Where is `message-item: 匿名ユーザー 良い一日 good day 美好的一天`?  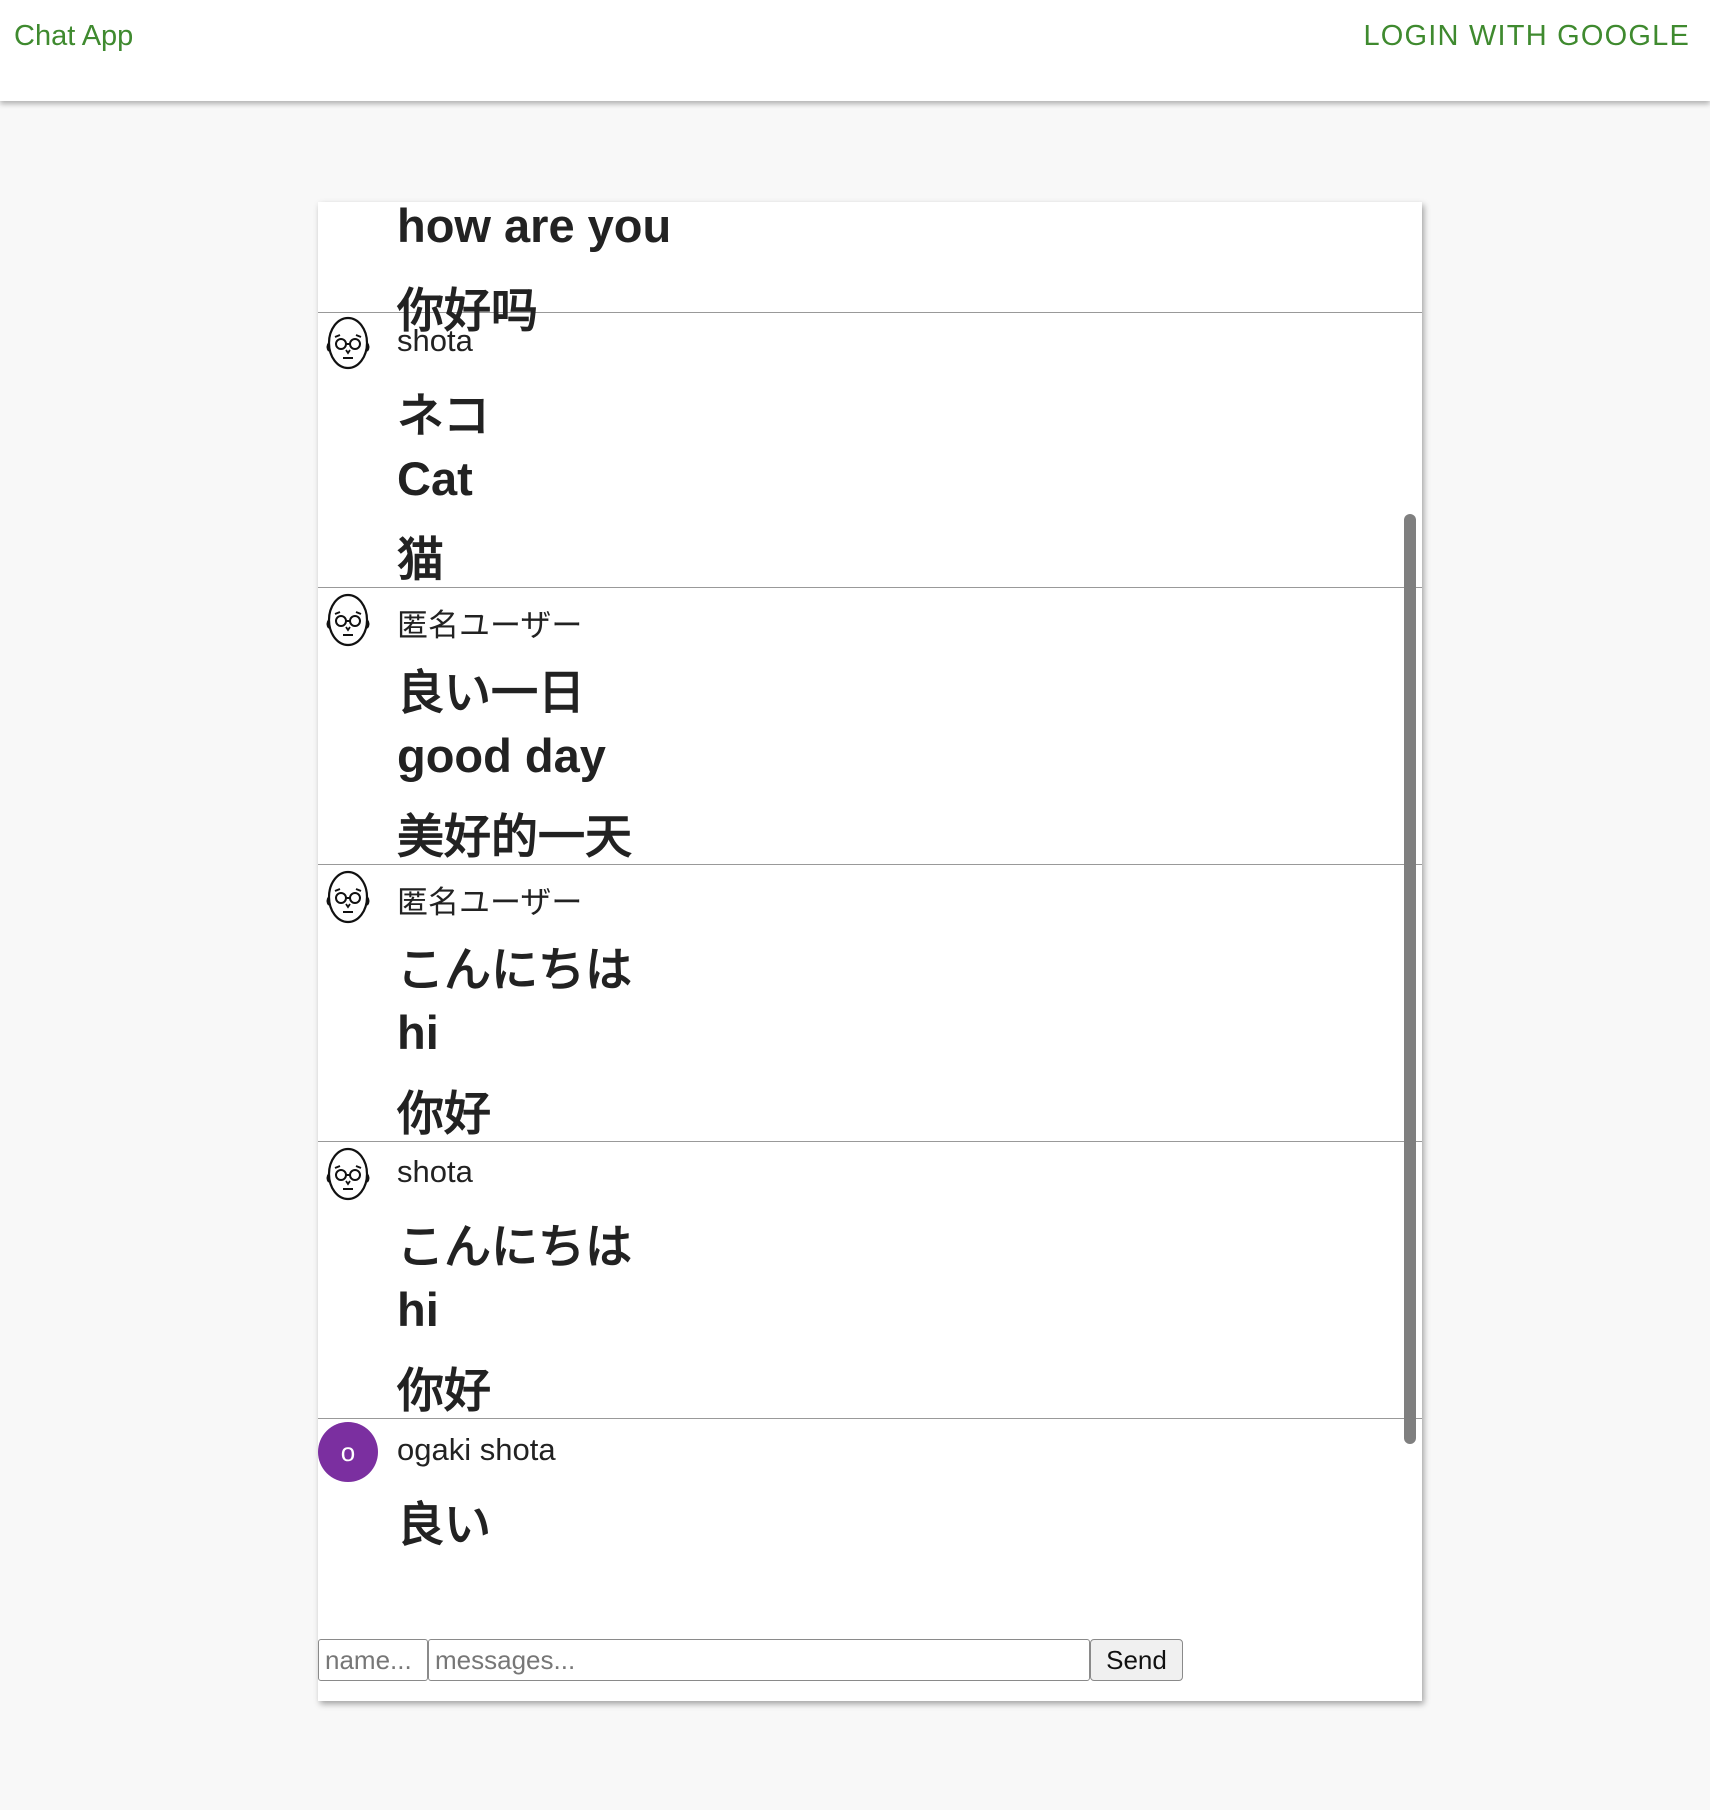
message-item: 匿名ユーザー 良い一日 good day 美好的一天 is located at coordinates (870, 726).